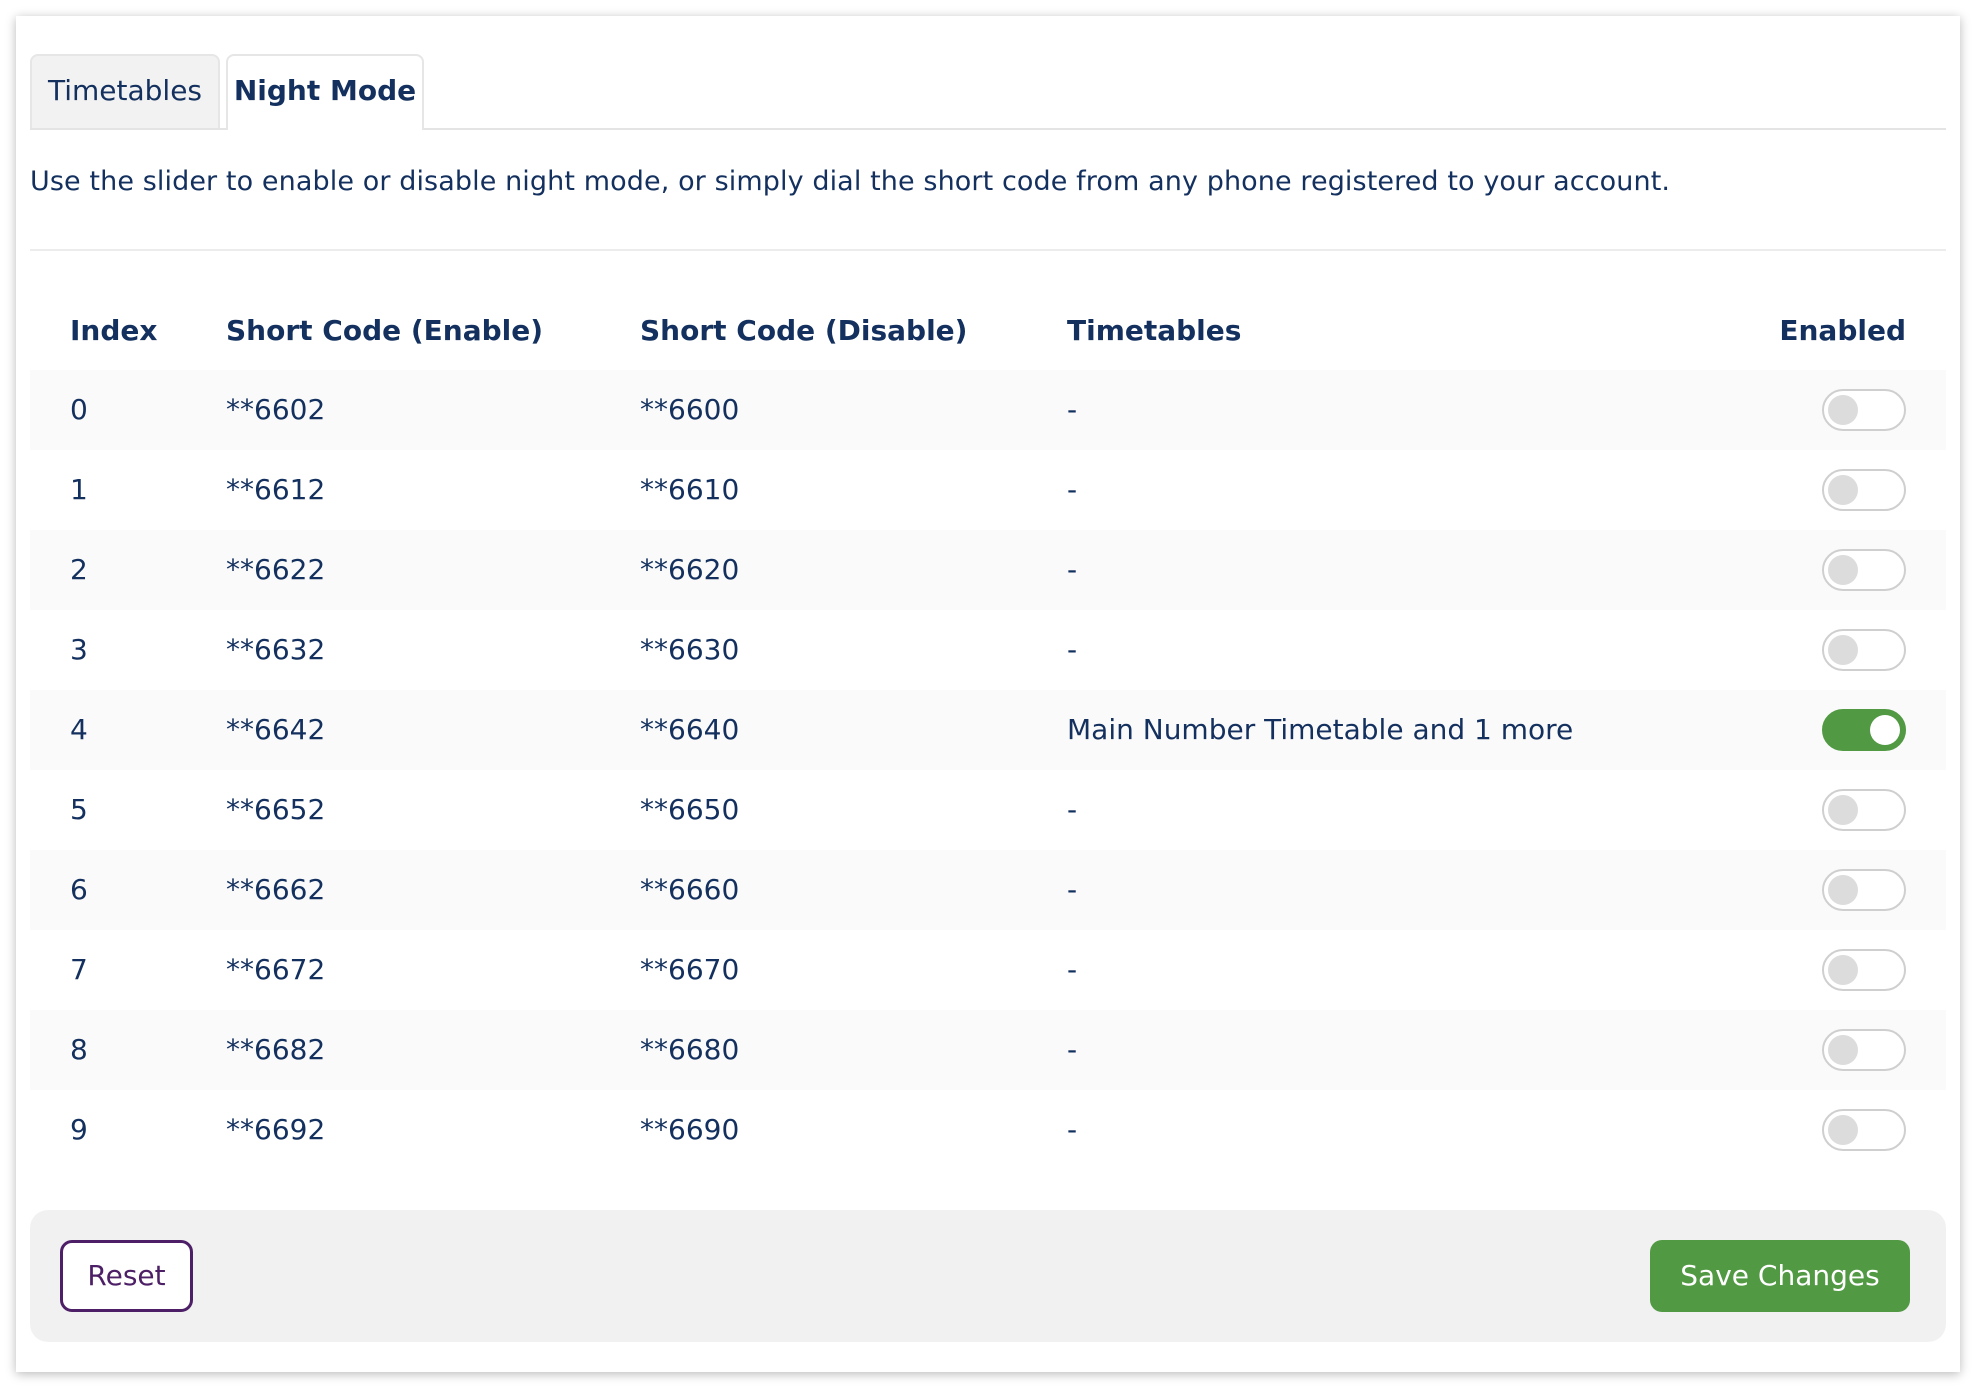 This screenshot has height=1396, width=1976. What do you see at coordinates (1320, 729) in the screenshot?
I see `timetables-cell: Main Number Timetable and 1 more` at bounding box center [1320, 729].